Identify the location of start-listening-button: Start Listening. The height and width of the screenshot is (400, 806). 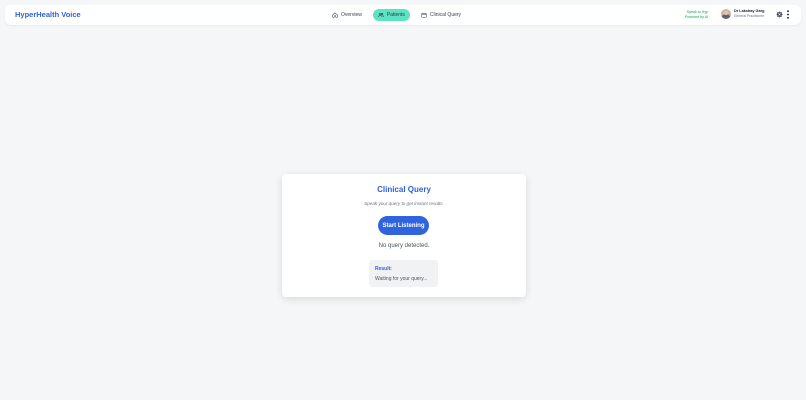
(403, 225).